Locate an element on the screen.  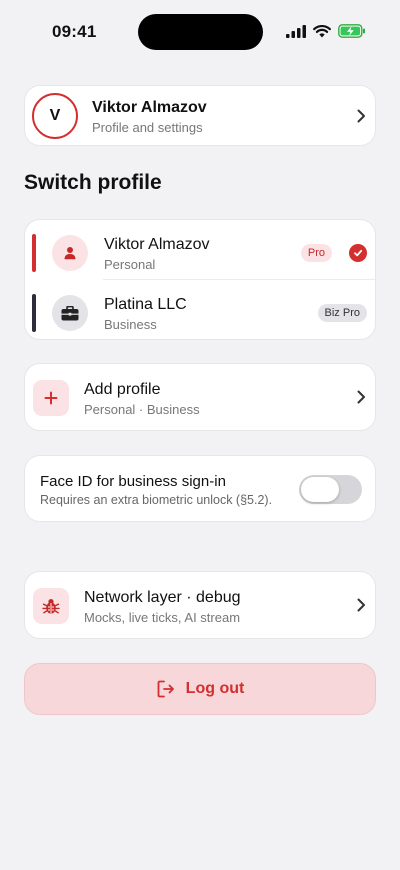
avatar: V is located at coordinates (55, 116).